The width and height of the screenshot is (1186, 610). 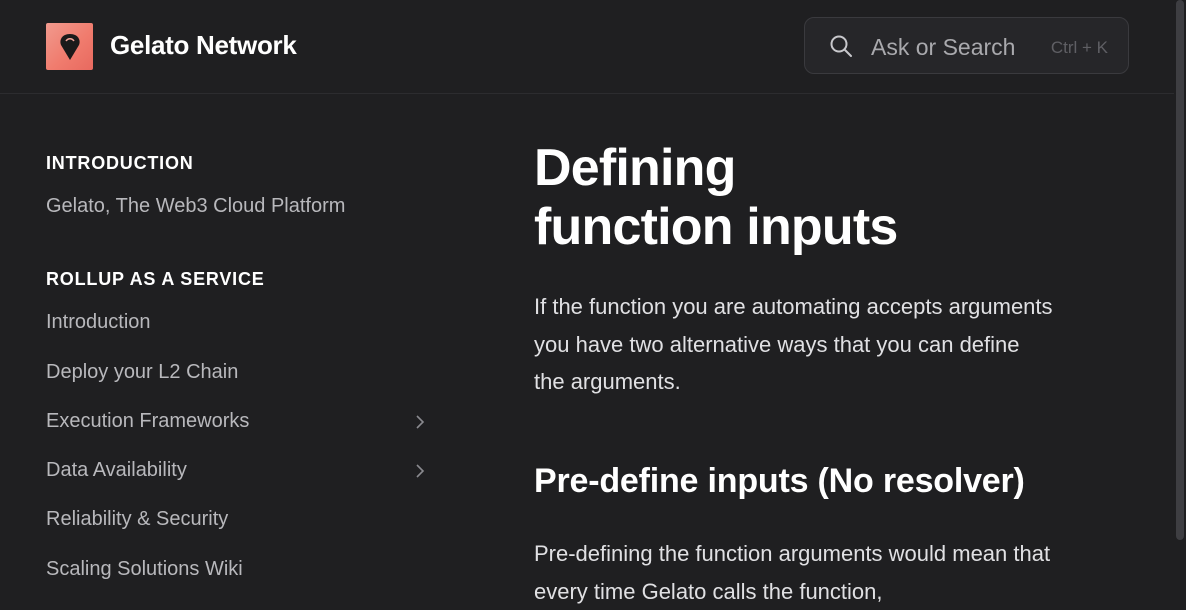 What do you see at coordinates (120, 163) in the screenshot?
I see `sidebar-heading-introduction: INTRODUCTION` at bounding box center [120, 163].